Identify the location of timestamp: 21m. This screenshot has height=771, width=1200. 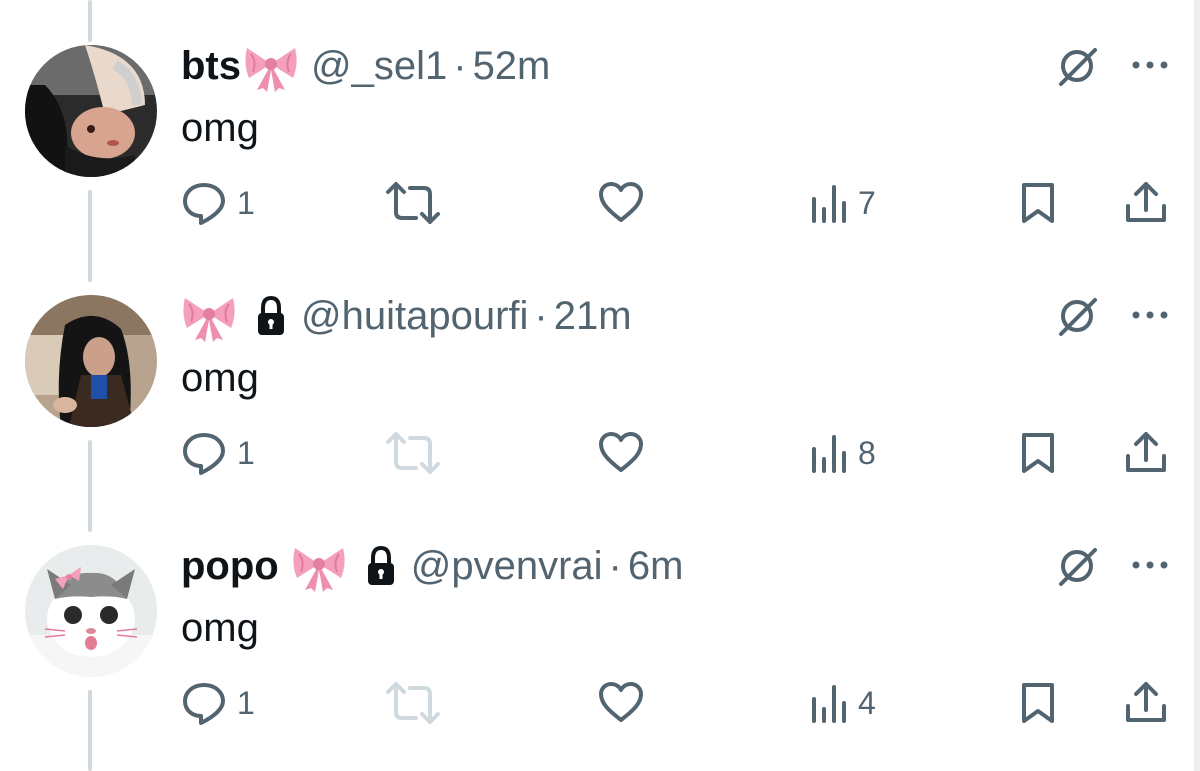
(593, 316).